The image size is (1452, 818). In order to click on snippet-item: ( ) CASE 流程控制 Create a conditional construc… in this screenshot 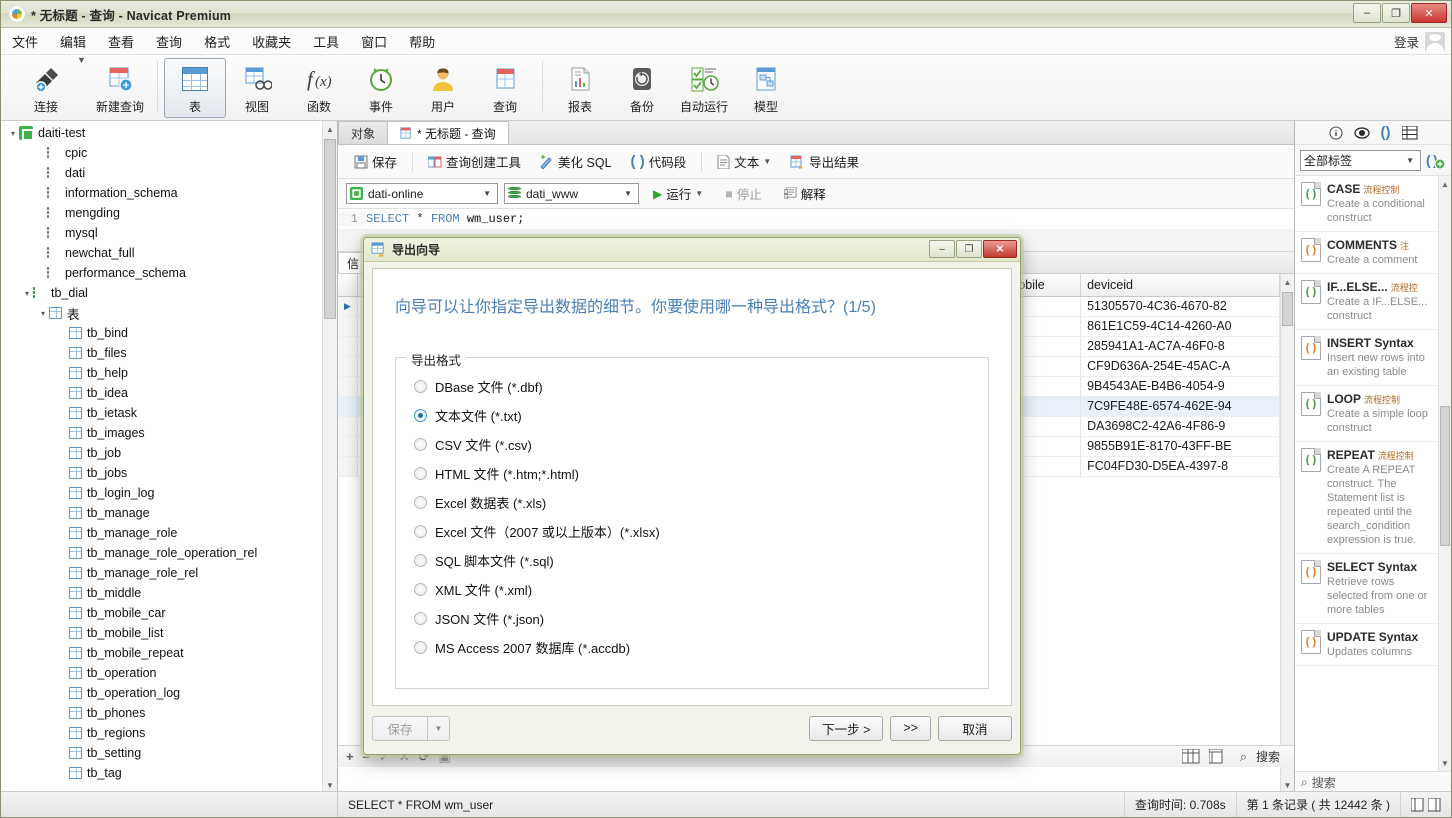, I will do `click(1366, 204)`.